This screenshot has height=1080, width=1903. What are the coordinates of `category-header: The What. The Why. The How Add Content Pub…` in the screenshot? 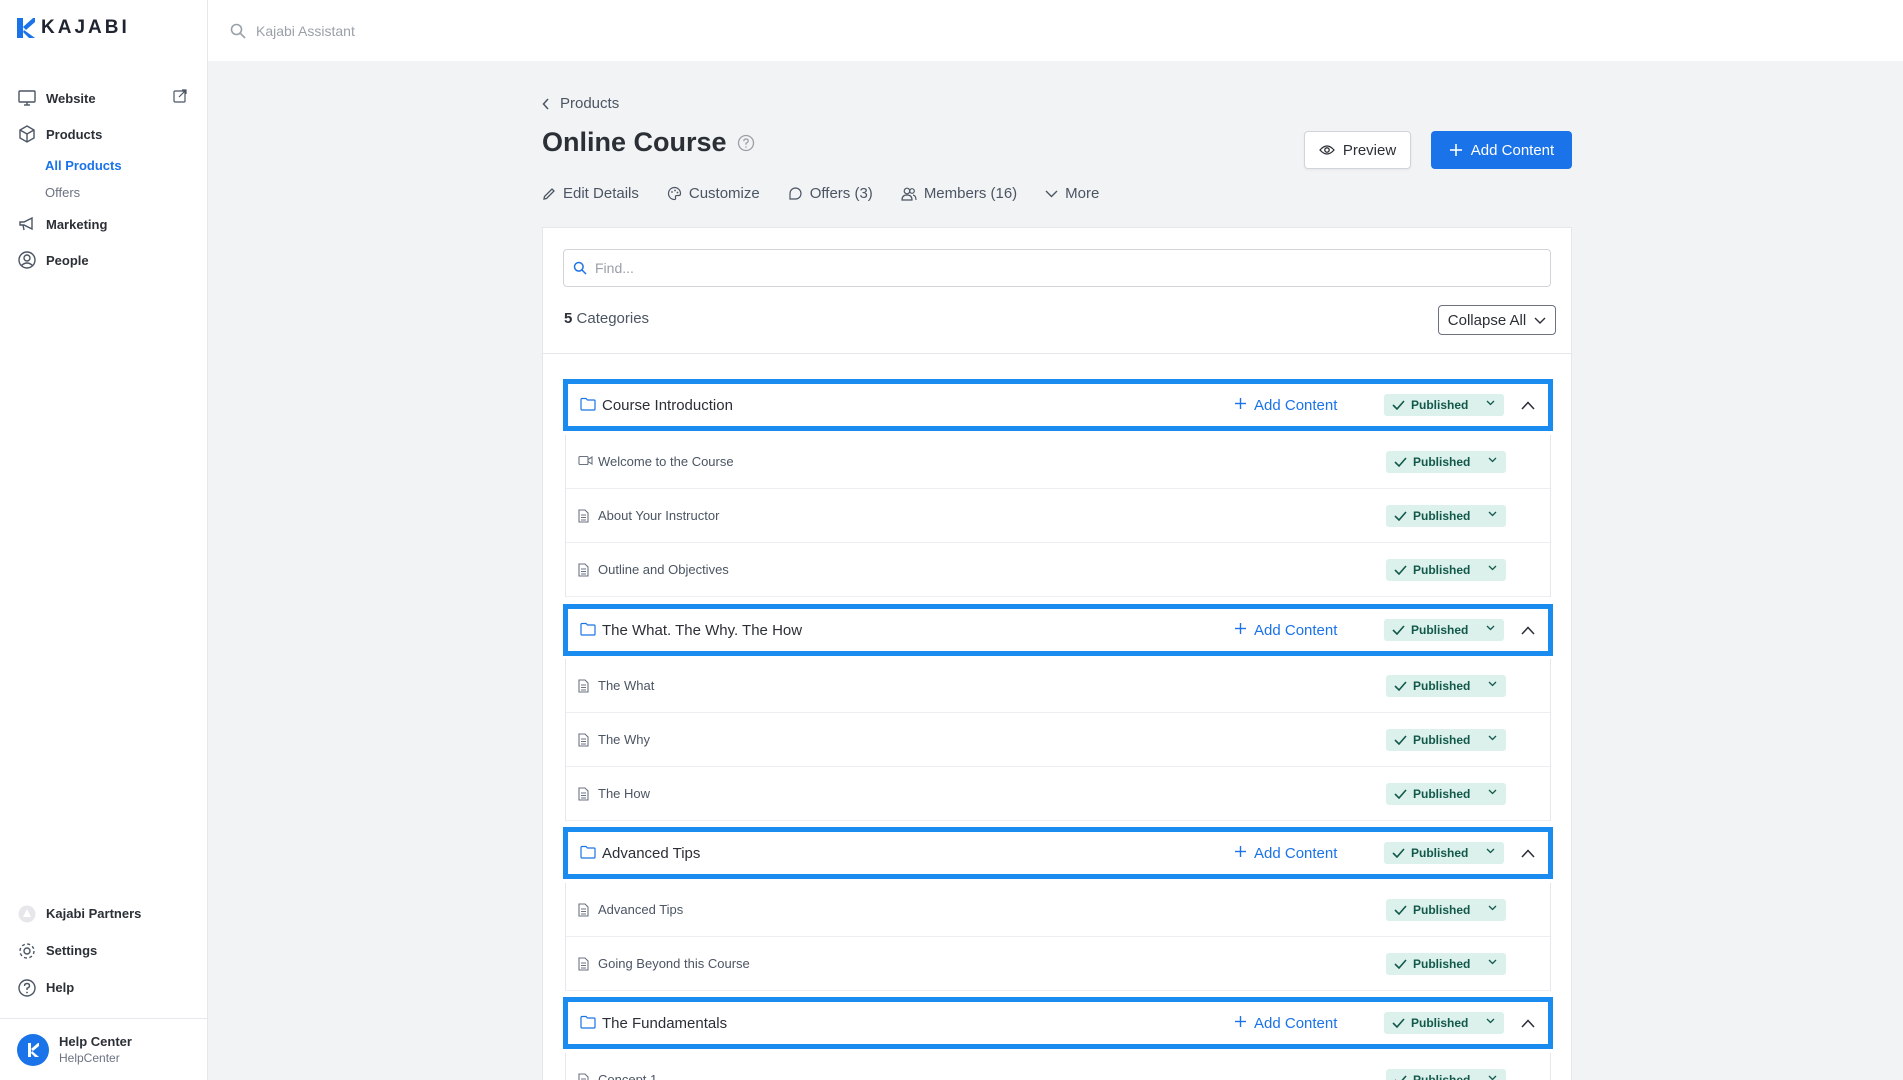 It's located at (1058, 630).